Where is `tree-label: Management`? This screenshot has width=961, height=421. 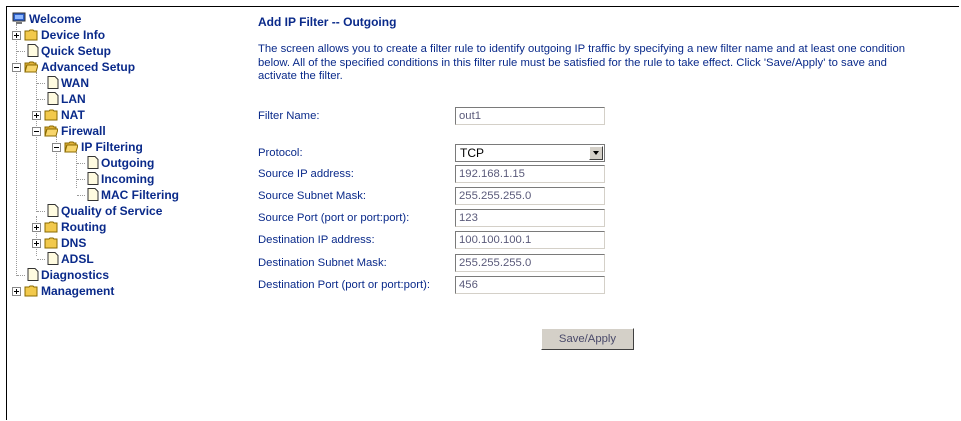
tree-label: Management is located at coordinates (78, 291).